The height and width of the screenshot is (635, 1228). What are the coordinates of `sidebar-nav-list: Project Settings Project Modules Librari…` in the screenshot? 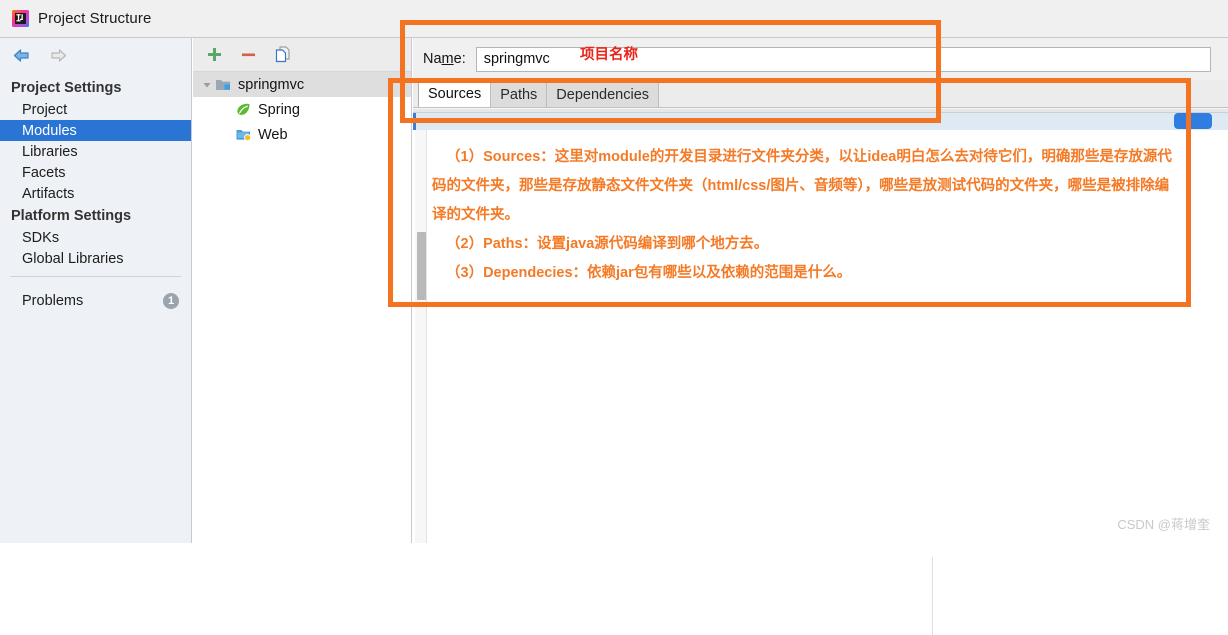 It's located at (95, 195).